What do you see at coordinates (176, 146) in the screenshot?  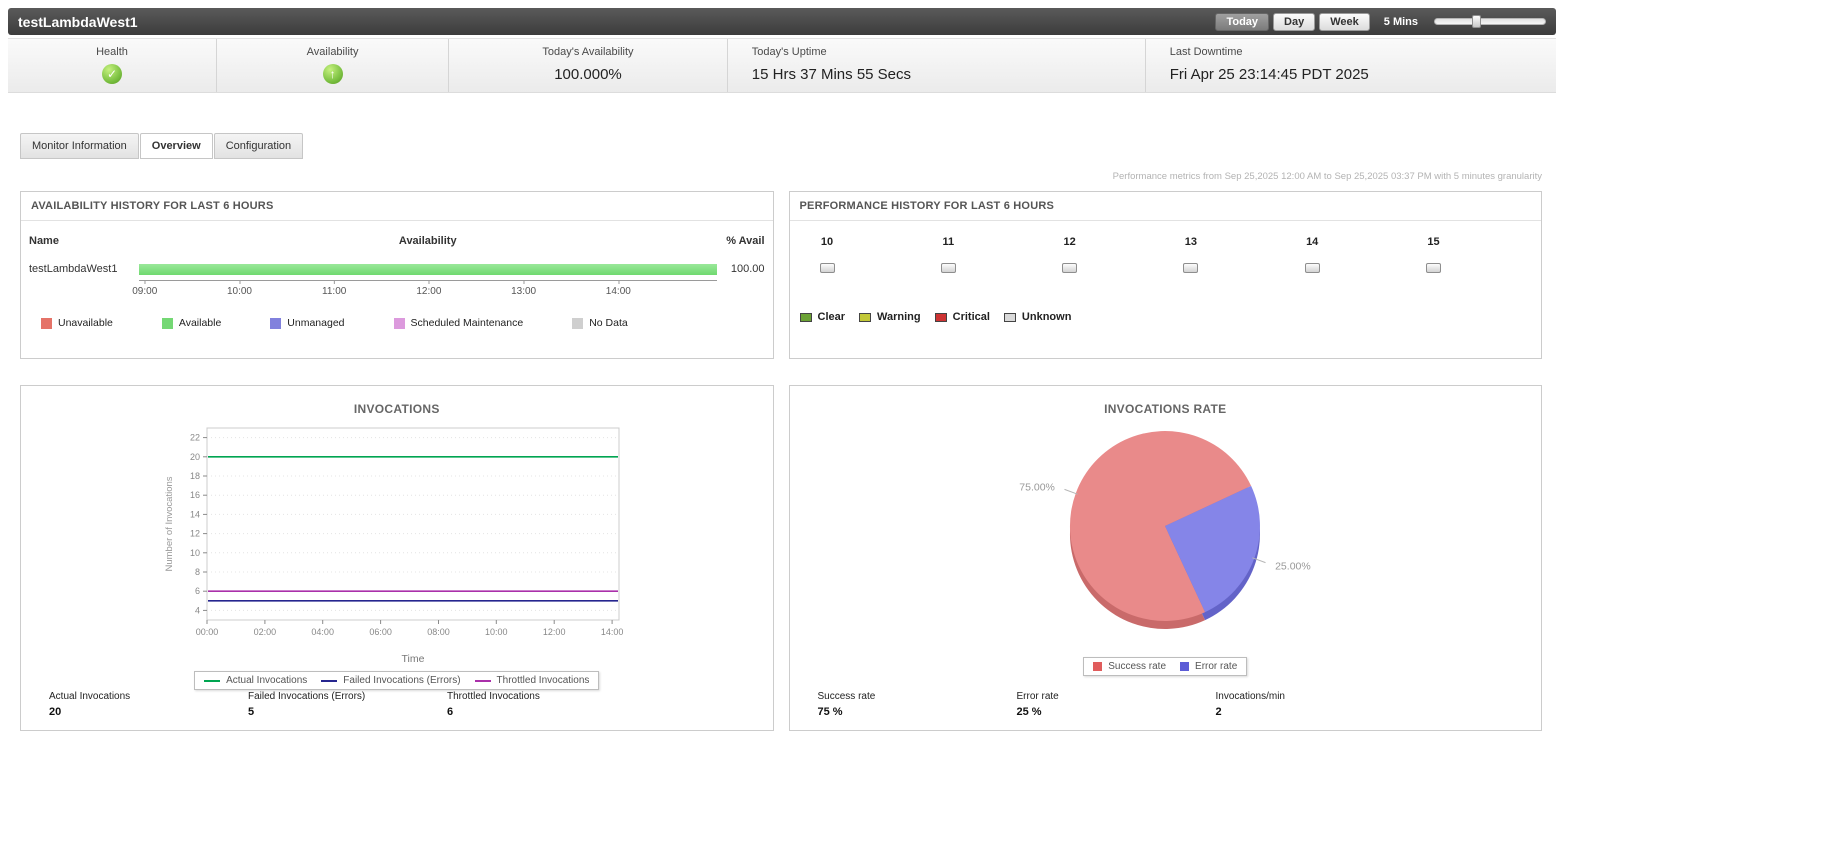 I see `tab-overview: Overview` at bounding box center [176, 146].